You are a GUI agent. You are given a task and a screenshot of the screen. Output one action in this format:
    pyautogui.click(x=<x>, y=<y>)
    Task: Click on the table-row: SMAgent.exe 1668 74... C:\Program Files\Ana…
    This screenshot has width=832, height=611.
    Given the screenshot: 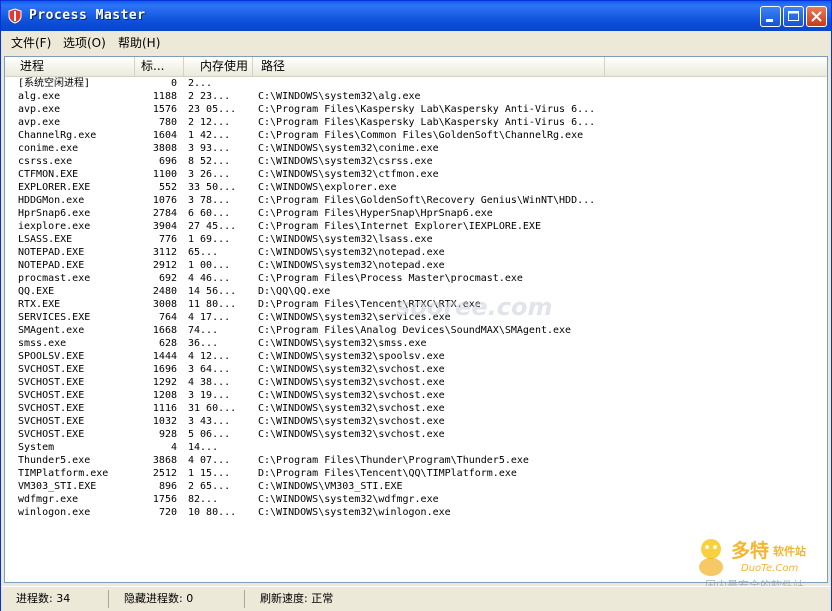 What is the action you would take?
    pyautogui.click(x=416, y=330)
    